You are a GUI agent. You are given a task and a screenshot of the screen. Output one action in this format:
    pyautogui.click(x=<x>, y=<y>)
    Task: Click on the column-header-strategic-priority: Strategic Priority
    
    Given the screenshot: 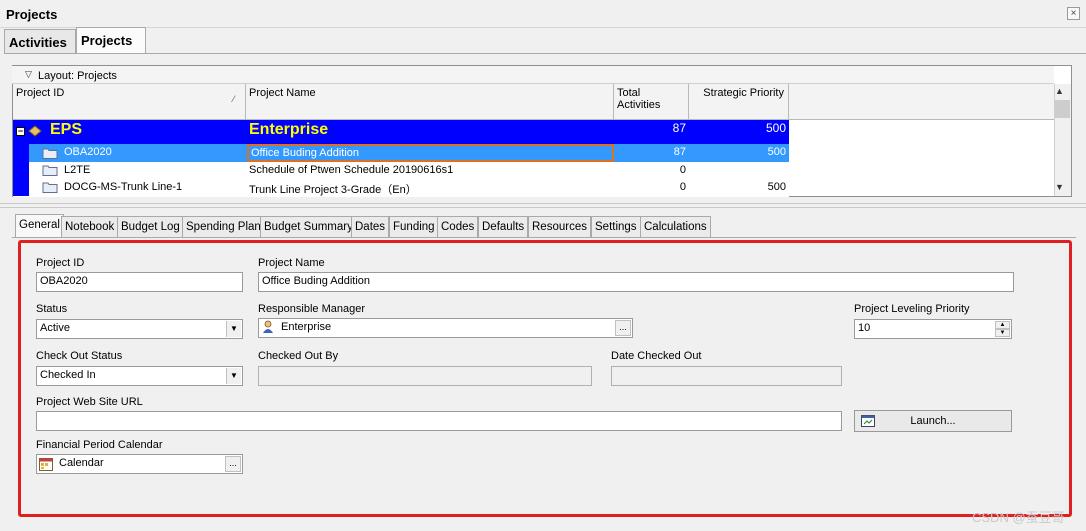 What is the action you would take?
    pyautogui.click(x=739, y=102)
    